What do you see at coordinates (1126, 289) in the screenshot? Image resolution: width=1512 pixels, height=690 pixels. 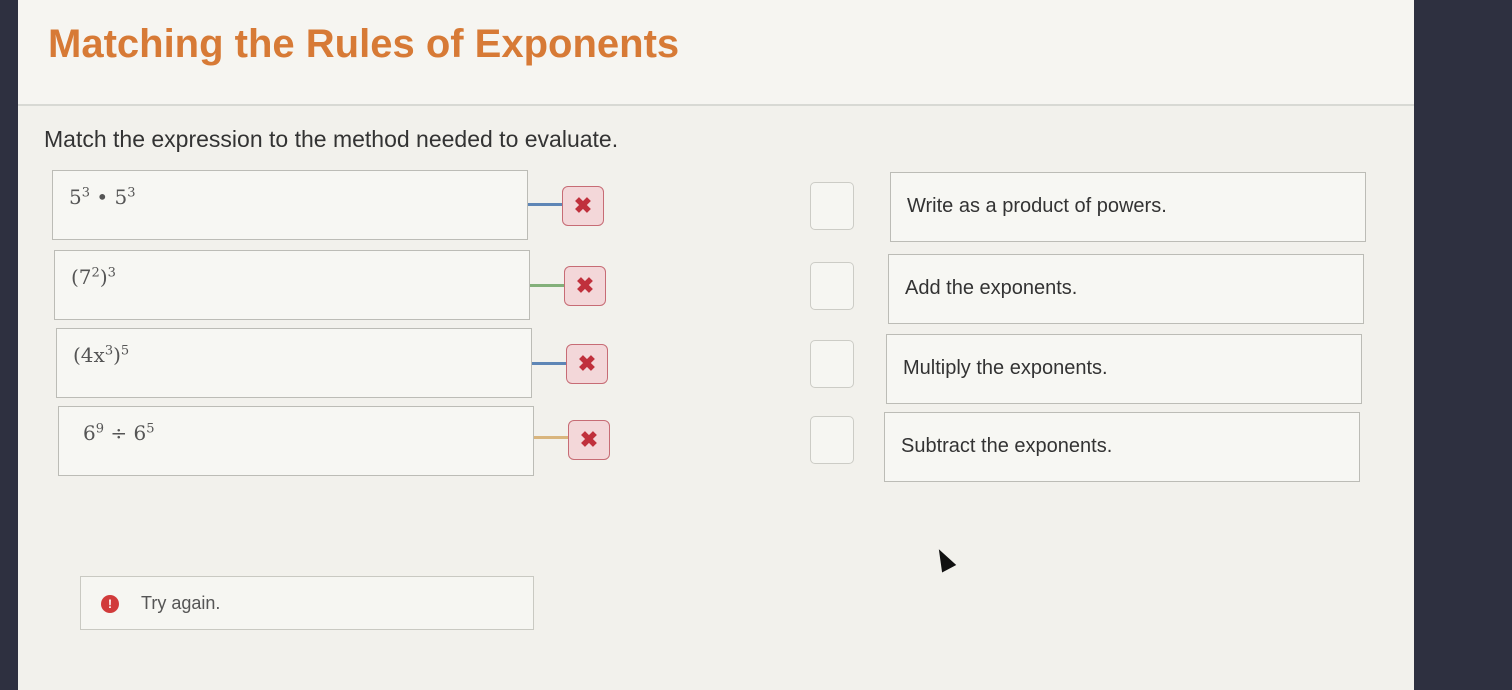 I see `method-card: Add the exponents.` at bounding box center [1126, 289].